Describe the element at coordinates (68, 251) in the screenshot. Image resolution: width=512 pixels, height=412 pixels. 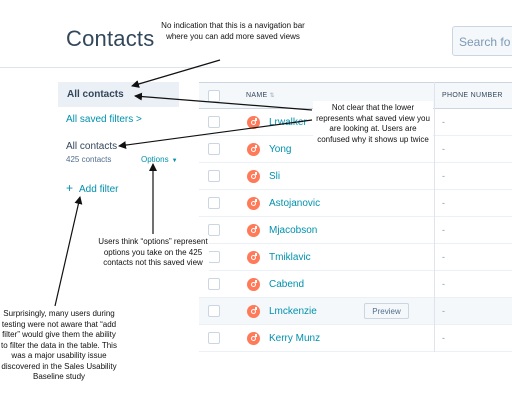
I see `arrow-to-add-filter` at that location.